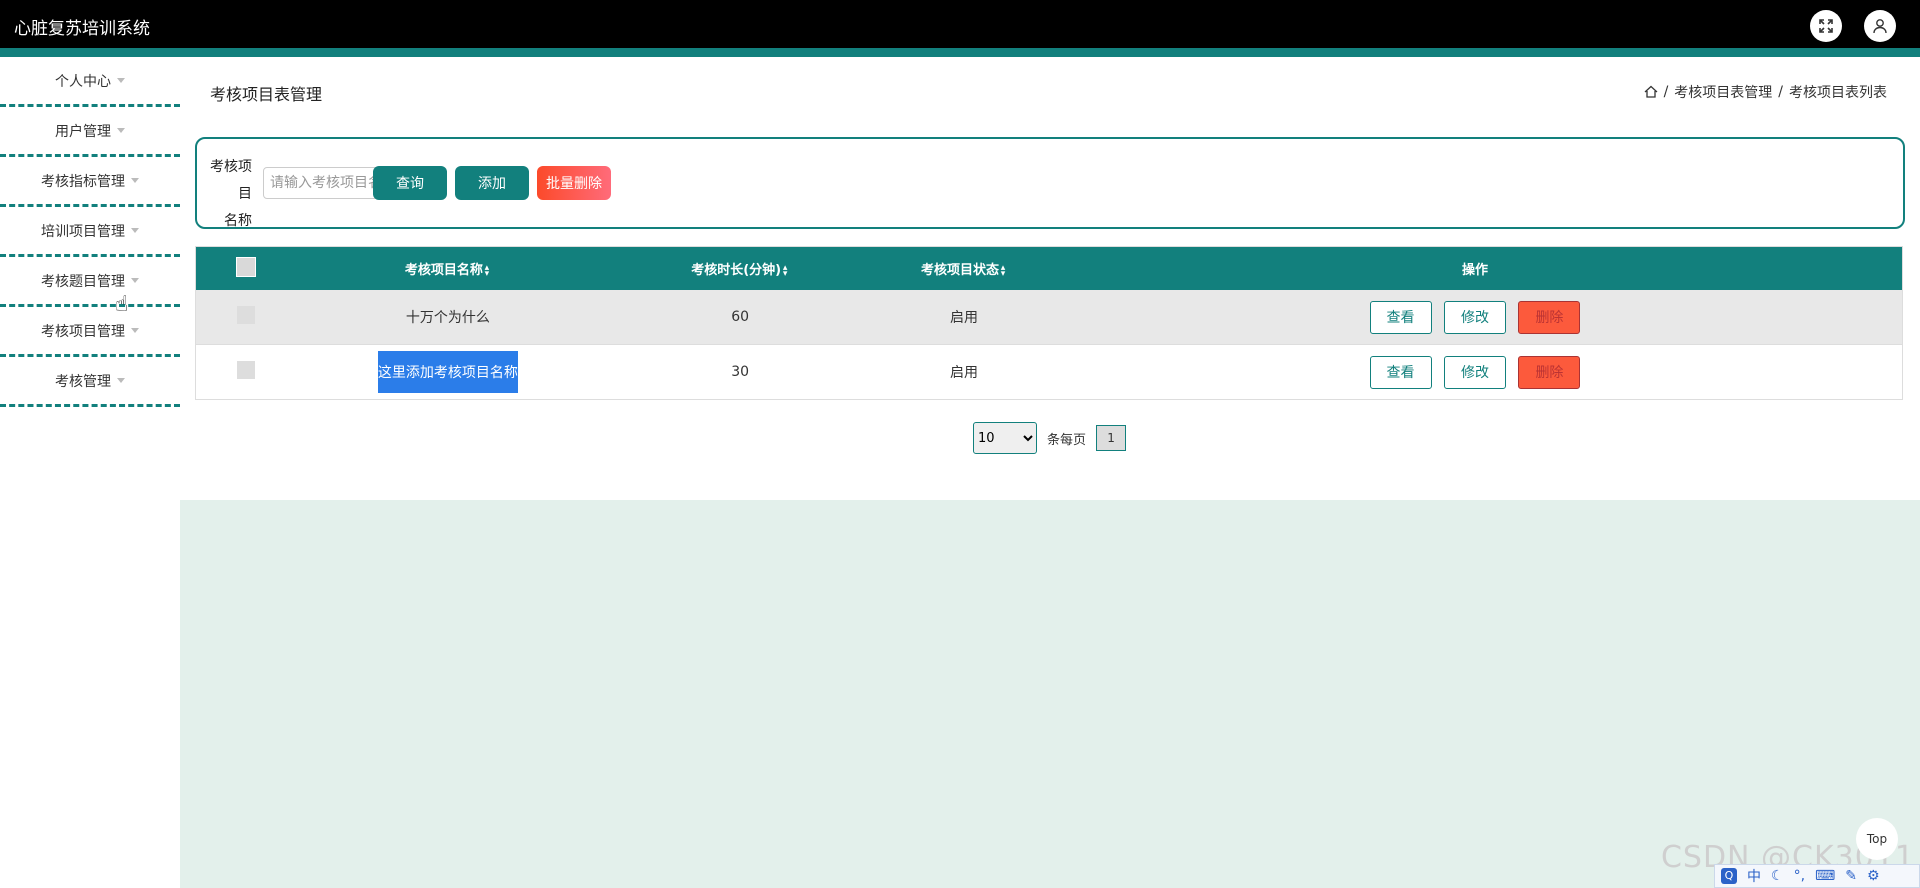  I want to click on column-header: 考核时长(分钟) ▴ ▾, so click(740, 268).